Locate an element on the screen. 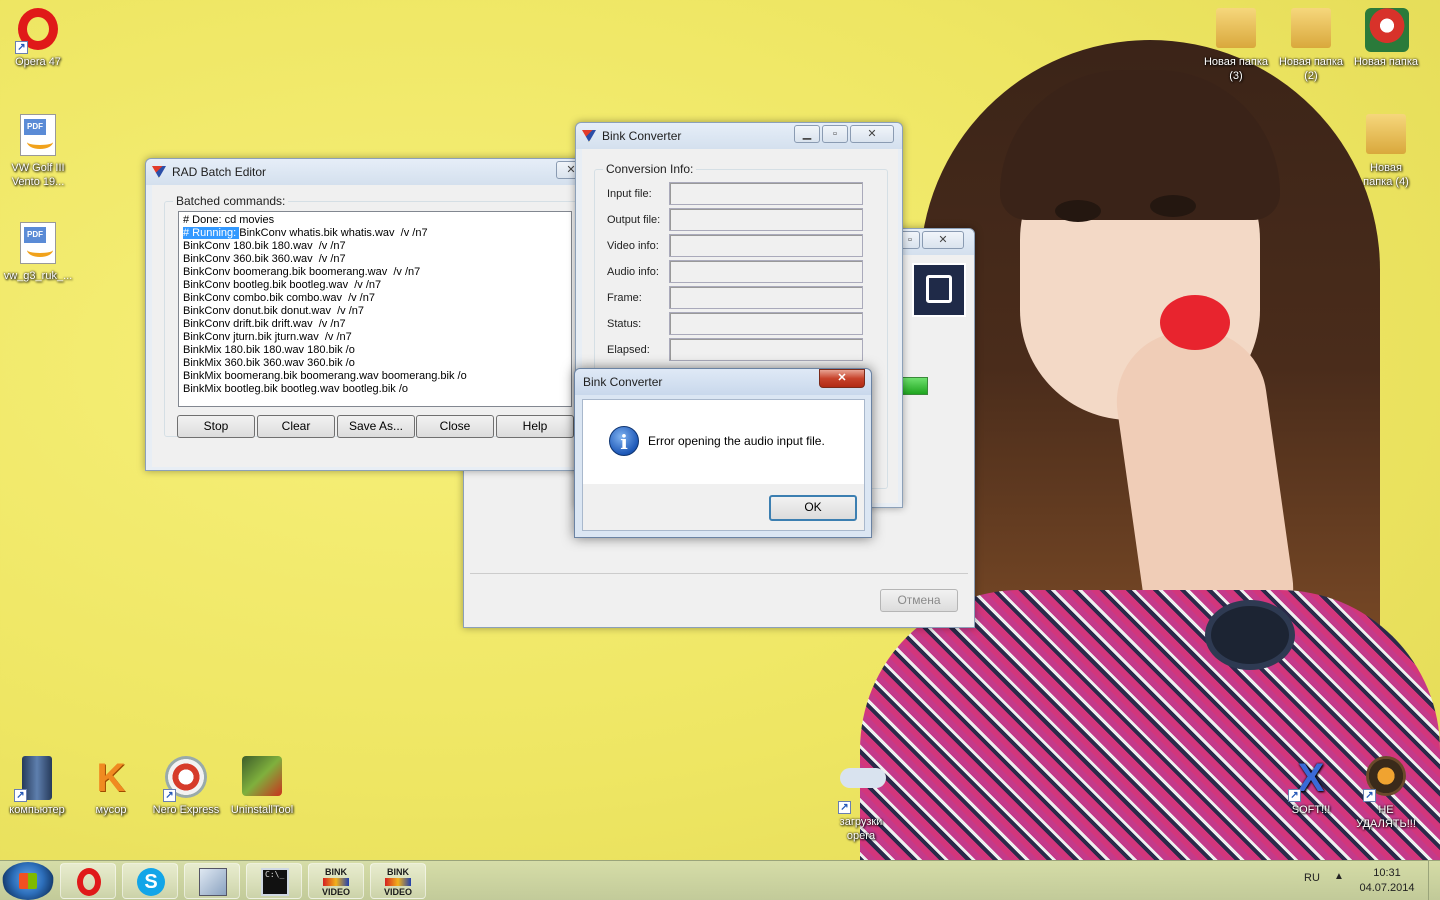 The width and height of the screenshot is (1440, 900). windows-logo-icon is located at coordinates (28, 881).